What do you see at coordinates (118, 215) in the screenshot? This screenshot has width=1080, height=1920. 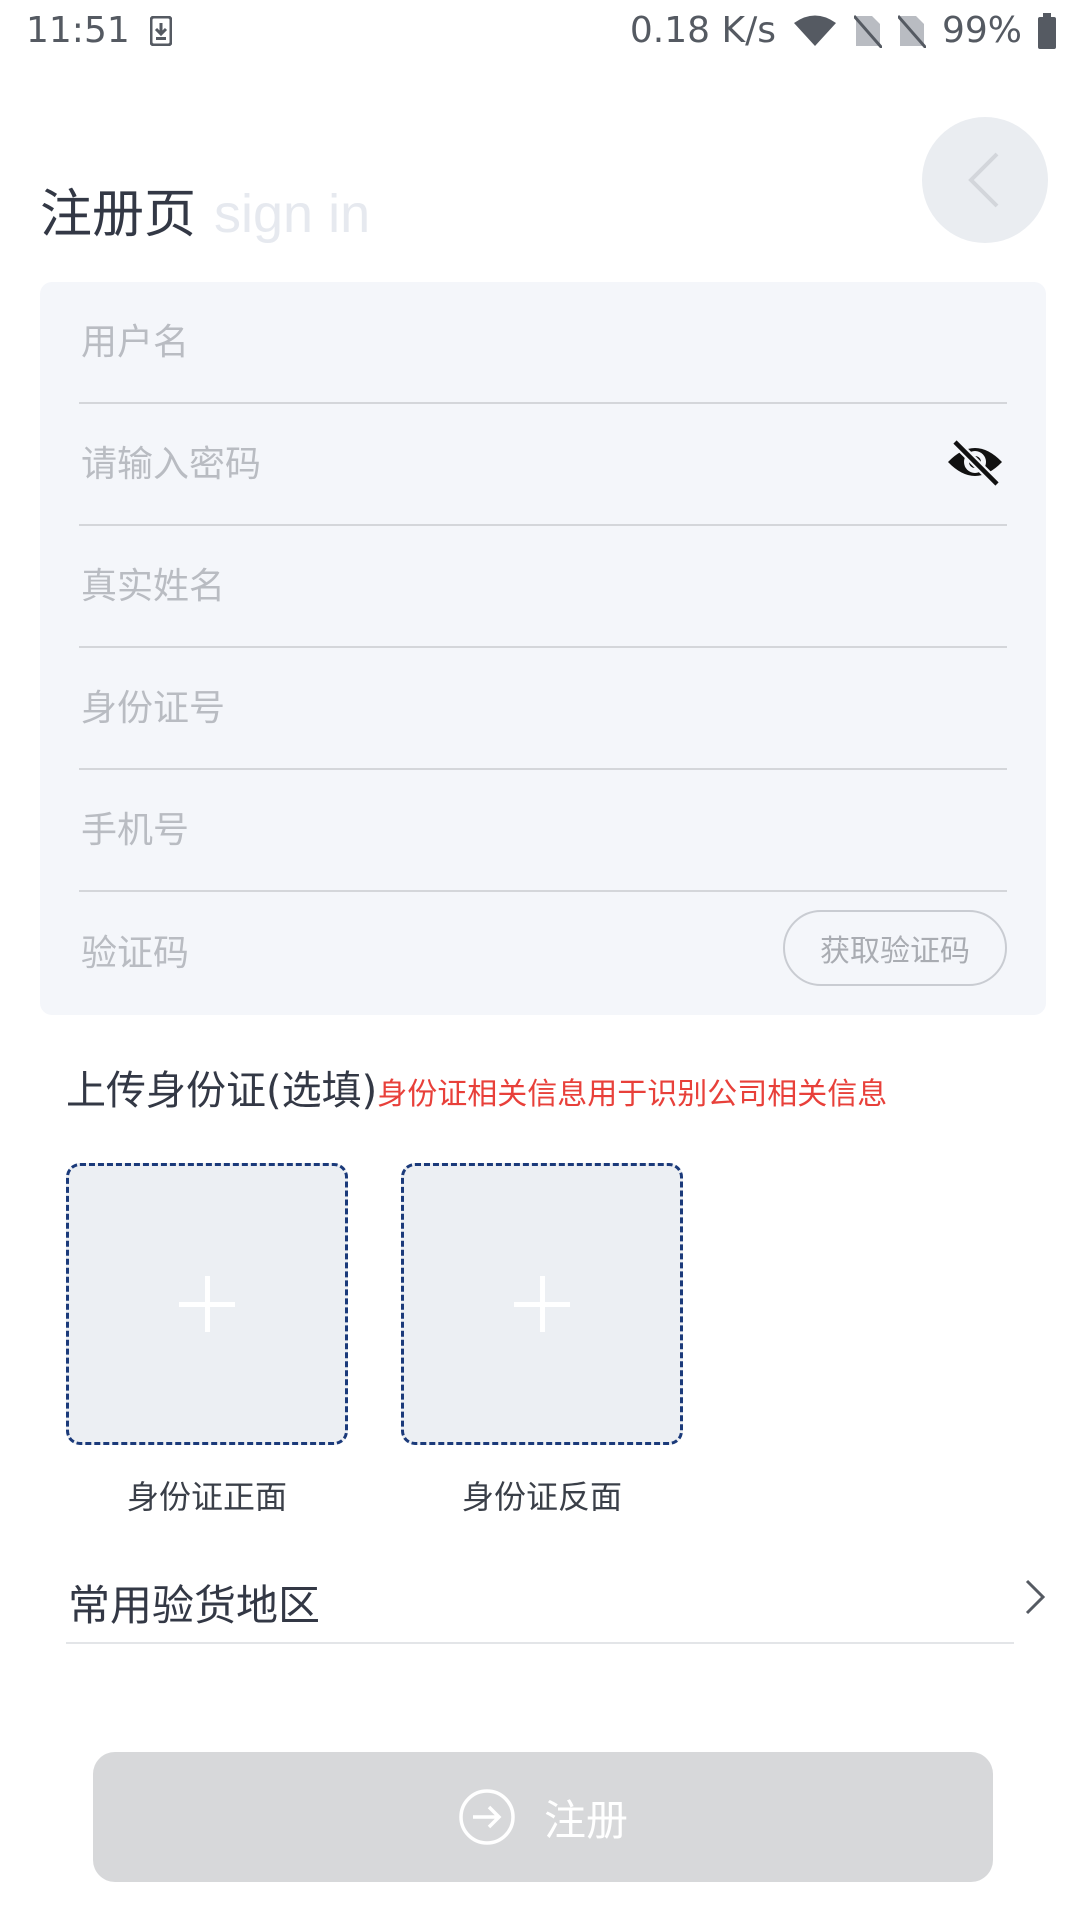 I see `page-title-text: 注册页` at bounding box center [118, 215].